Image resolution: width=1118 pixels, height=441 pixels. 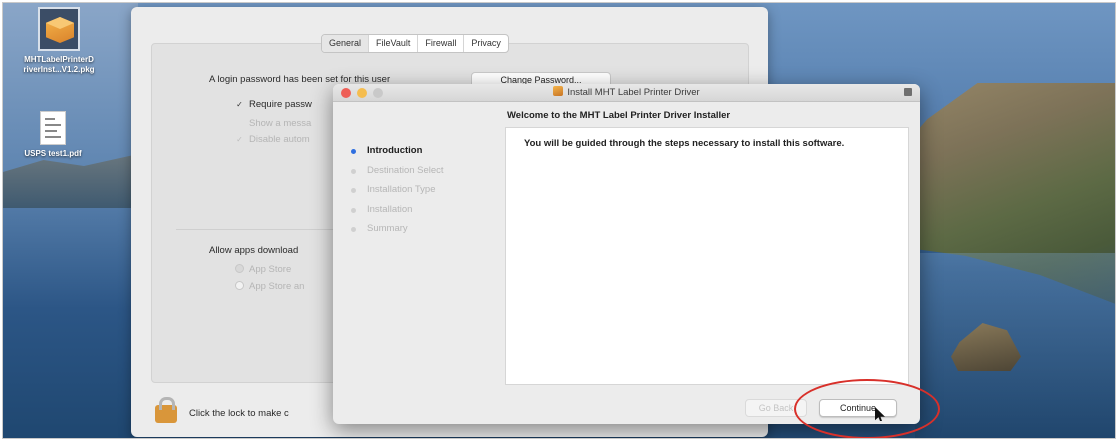 I want to click on step-label: Introduction, so click(x=395, y=150).